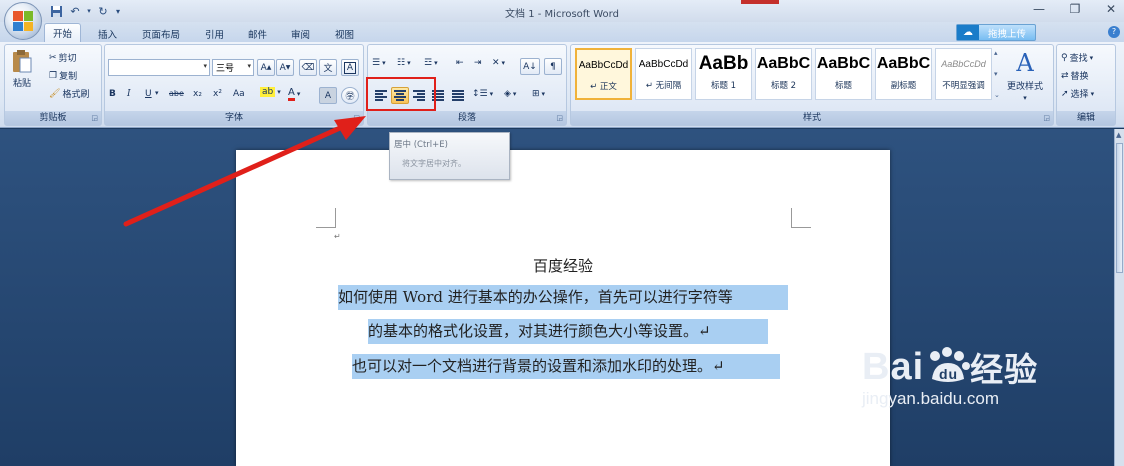 This screenshot has width=1124, height=466. Describe the element at coordinates (257, 34) in the screenshot. I see `tab-mailings: 邮件` at that location.